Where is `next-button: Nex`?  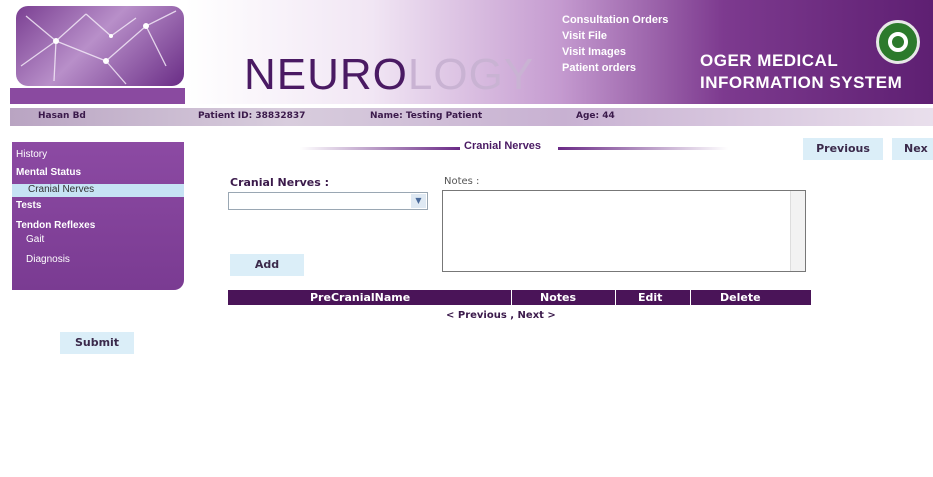 next-button: Nex is located at coordinates (912, 149).